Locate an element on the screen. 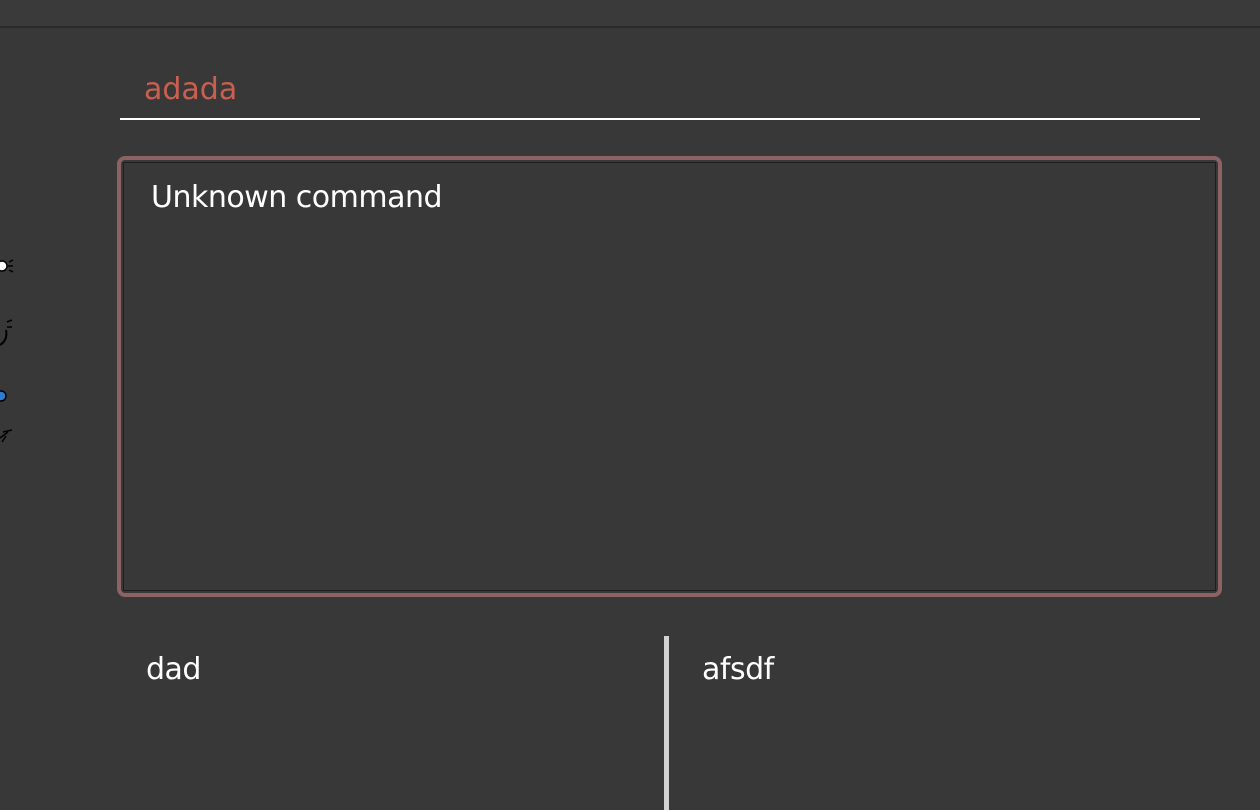 The width and height of the screenshot is (1260, 810). top-bar is located at coordinates (630, 14).